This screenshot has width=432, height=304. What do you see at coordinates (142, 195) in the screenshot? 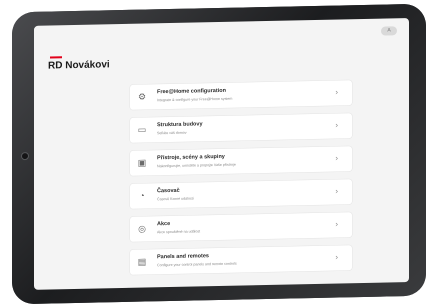
I see `timer-icon: ◔` at bounding box center [142, 195].